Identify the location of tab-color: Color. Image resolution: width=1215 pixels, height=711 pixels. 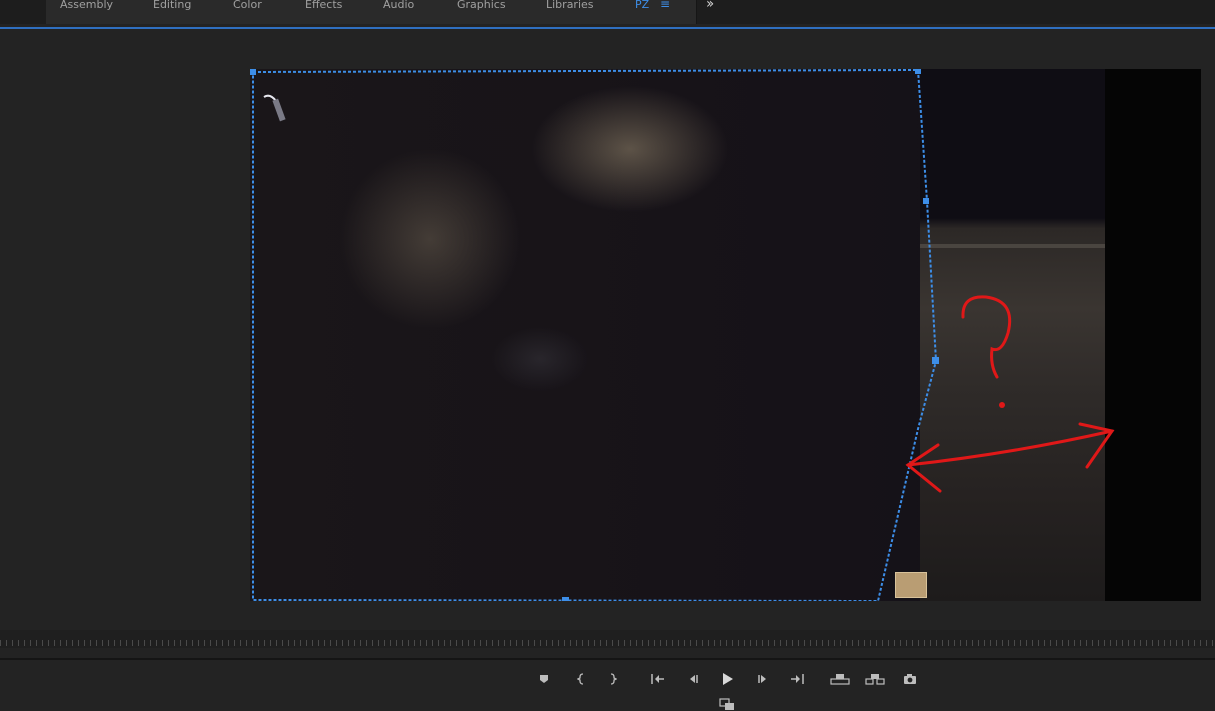
(247, 6).